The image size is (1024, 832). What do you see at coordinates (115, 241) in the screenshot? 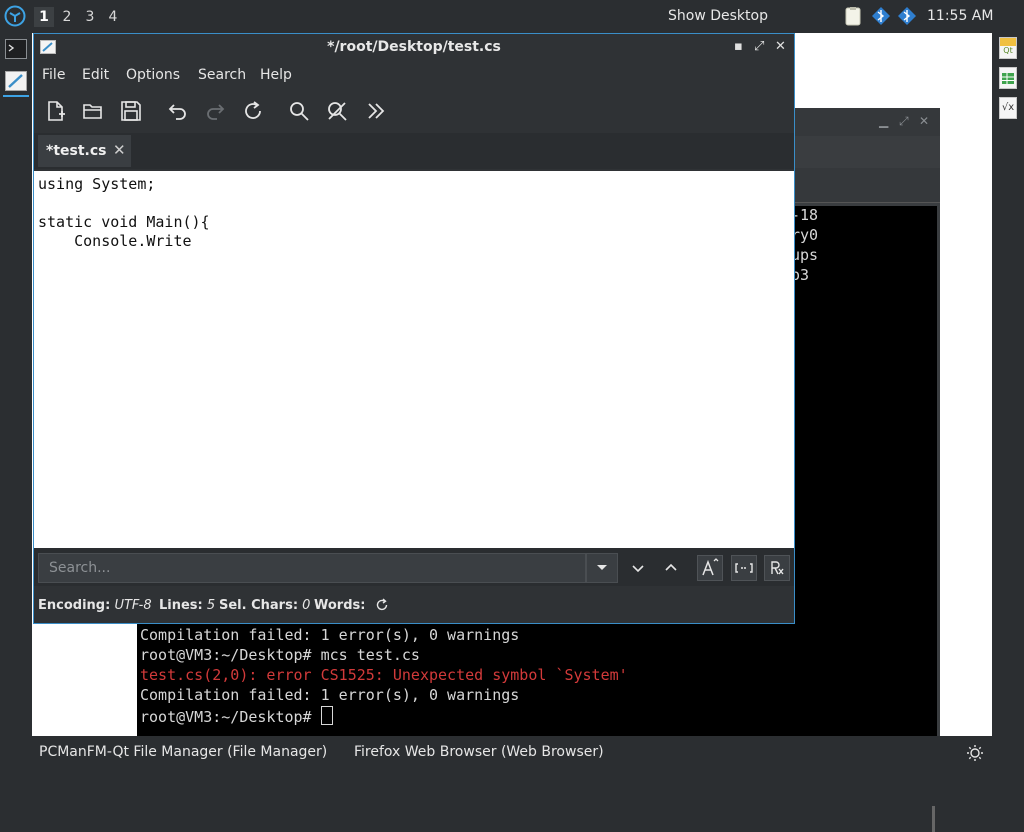
I see `code-line: Console.Write` at bounding box center [115, 241].